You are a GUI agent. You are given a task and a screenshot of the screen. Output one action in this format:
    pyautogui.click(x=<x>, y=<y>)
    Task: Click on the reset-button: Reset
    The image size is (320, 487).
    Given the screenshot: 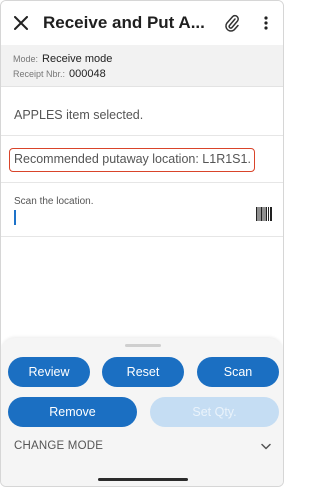 What is the action you would take?
    pyautogui.click(x=143, y=372)
    